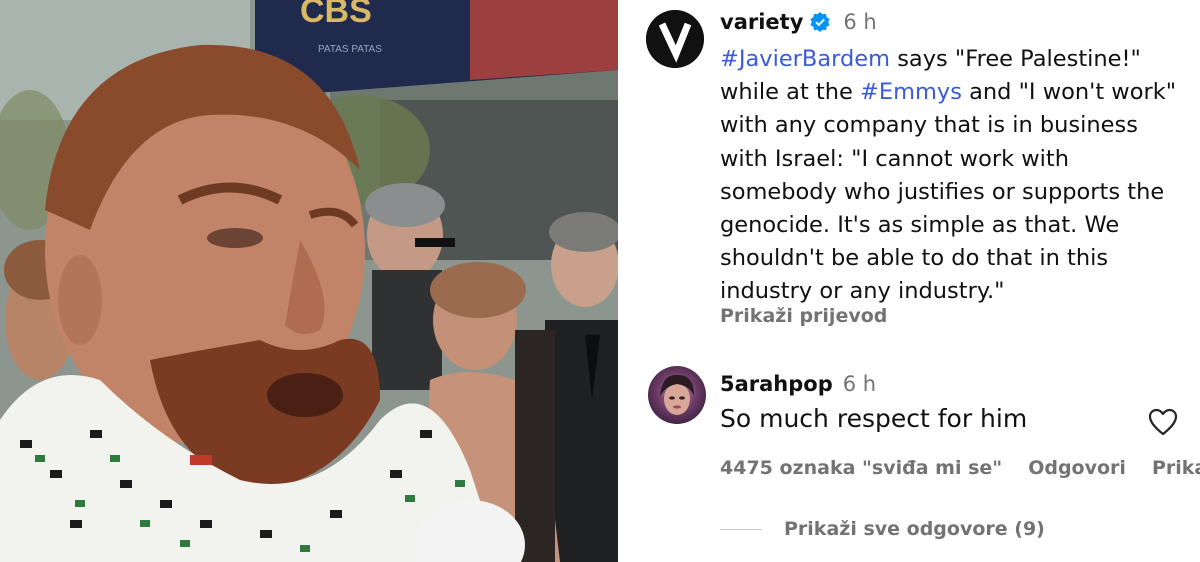  Describe the element at coordinates (761, 22) in the screenshot. I see `author-username: variety` at that location.